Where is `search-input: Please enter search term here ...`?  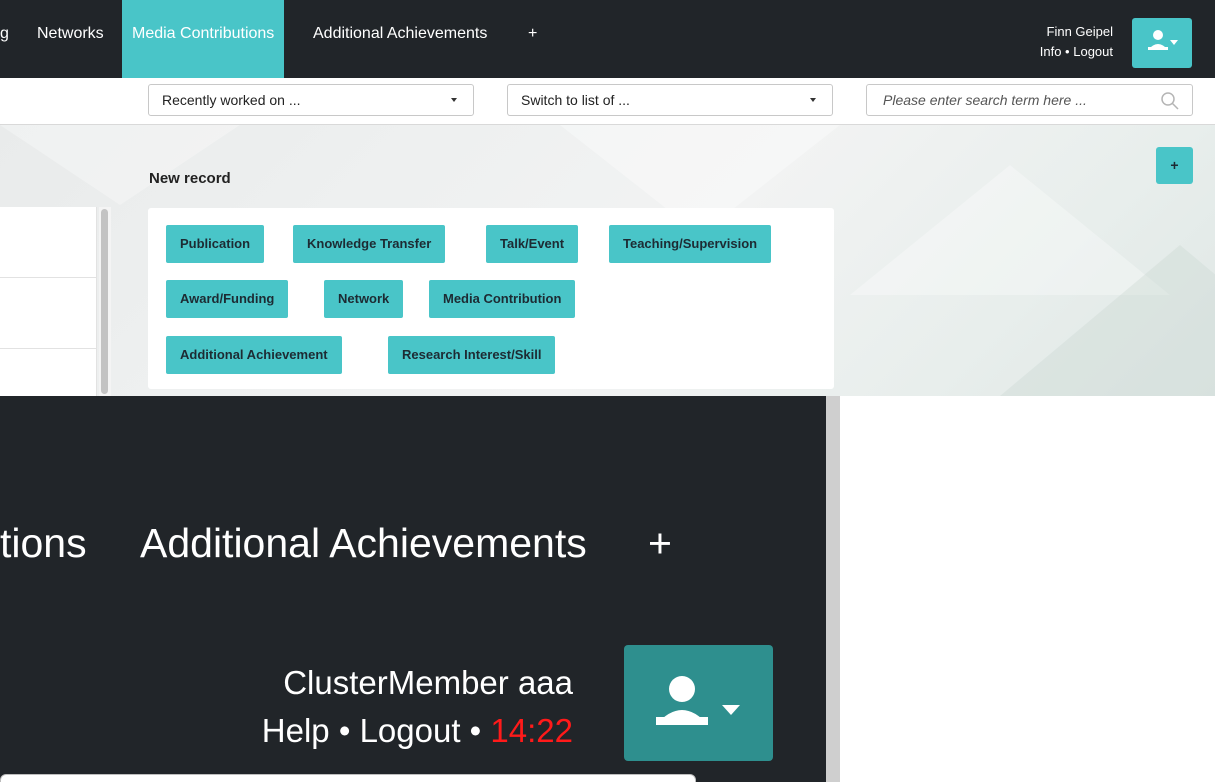 search-input: Please enter search term here ... is located at coordinates (1029, 100).